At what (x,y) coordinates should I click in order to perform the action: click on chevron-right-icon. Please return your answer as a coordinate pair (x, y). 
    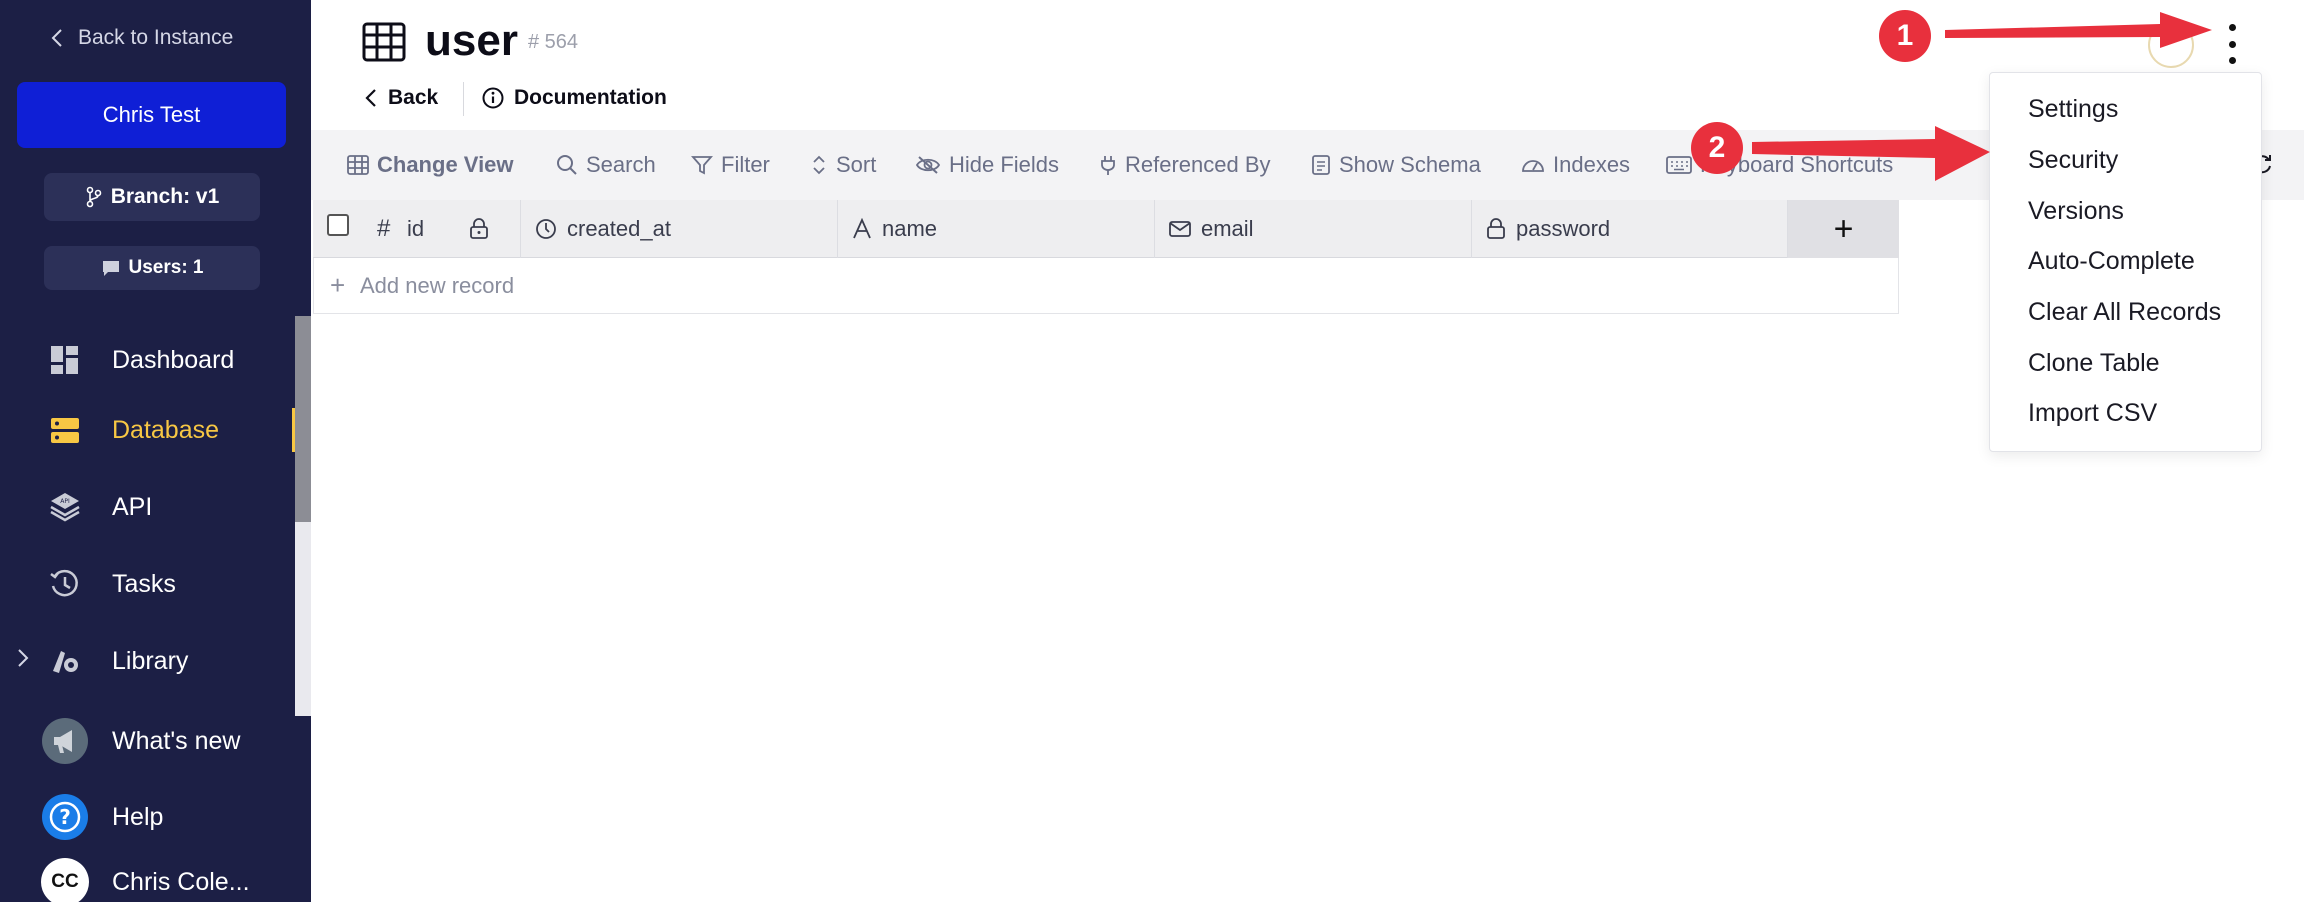
    Looking at the image, I should click on (23, 661).